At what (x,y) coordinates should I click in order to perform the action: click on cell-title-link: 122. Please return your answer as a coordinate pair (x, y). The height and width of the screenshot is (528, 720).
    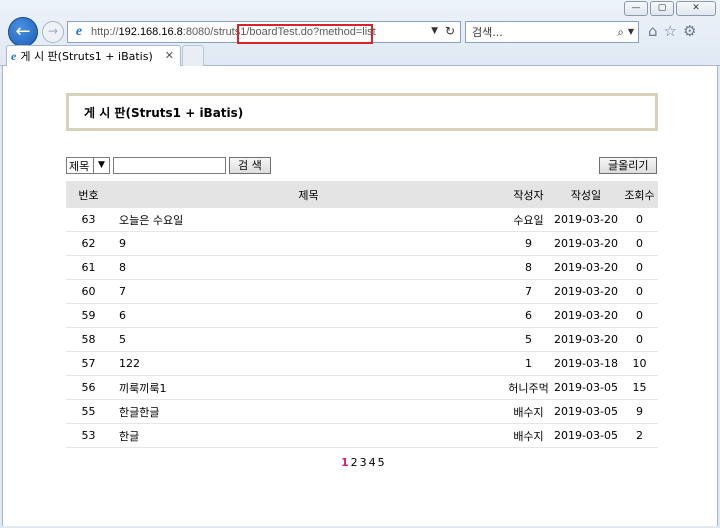
    Looking at the image, I should click on (308, 363).